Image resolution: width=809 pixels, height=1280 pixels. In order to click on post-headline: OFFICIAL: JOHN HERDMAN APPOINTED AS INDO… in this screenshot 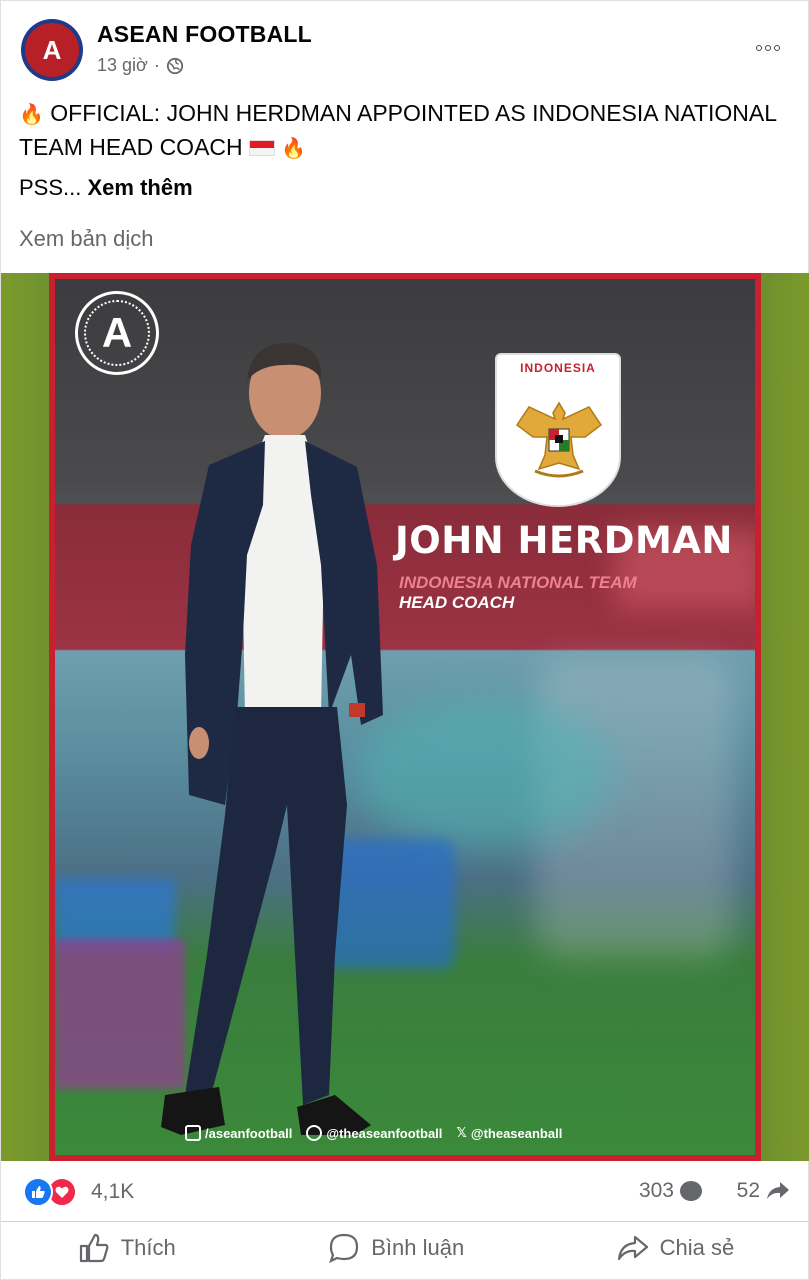, I will do `click(398, 130)`.